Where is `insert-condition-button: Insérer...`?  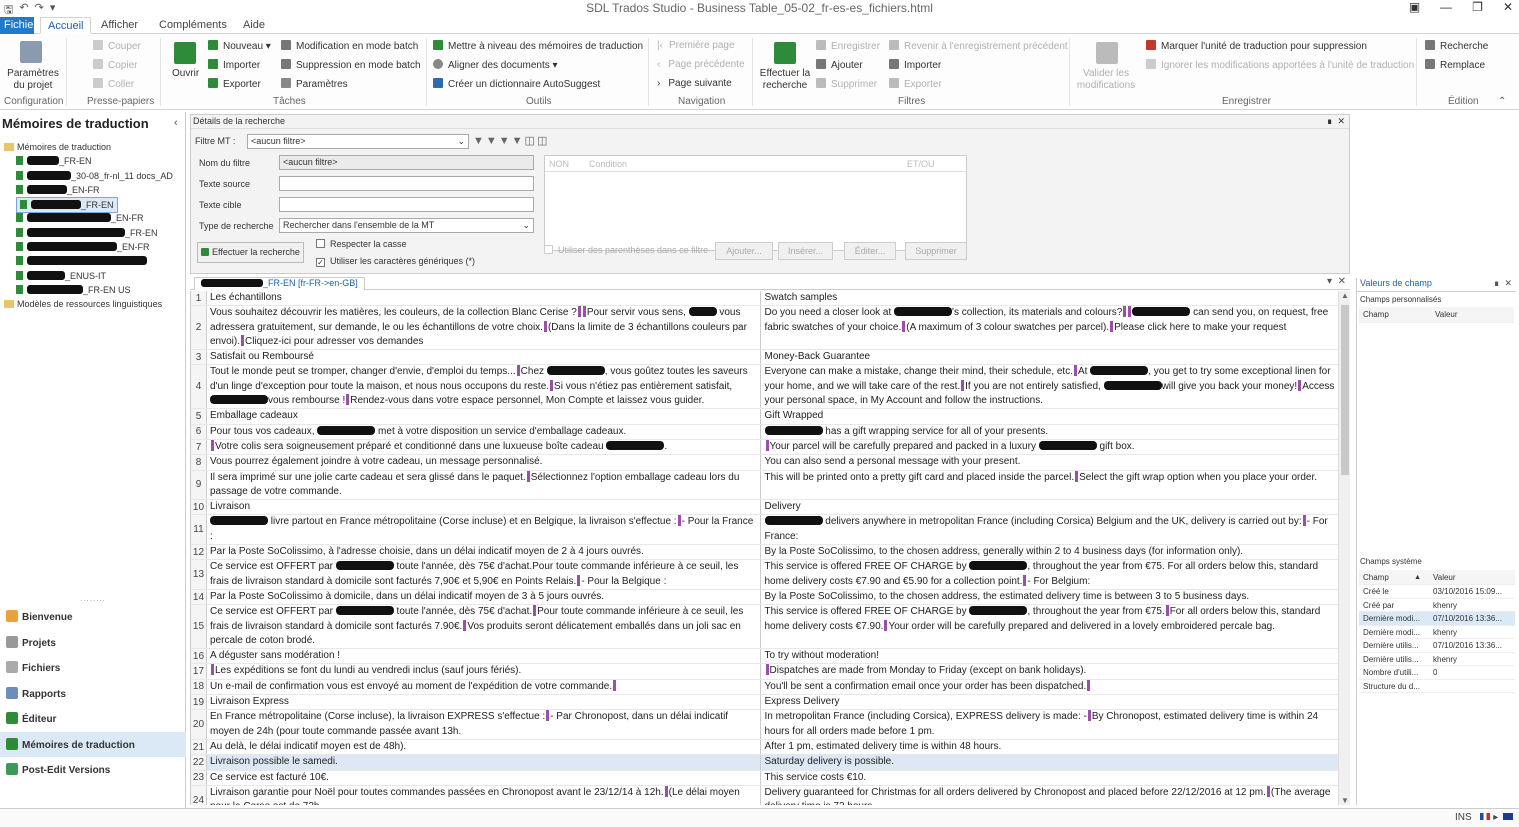
insert-condition-button: Insérer... is located at coordinates (805, 251).